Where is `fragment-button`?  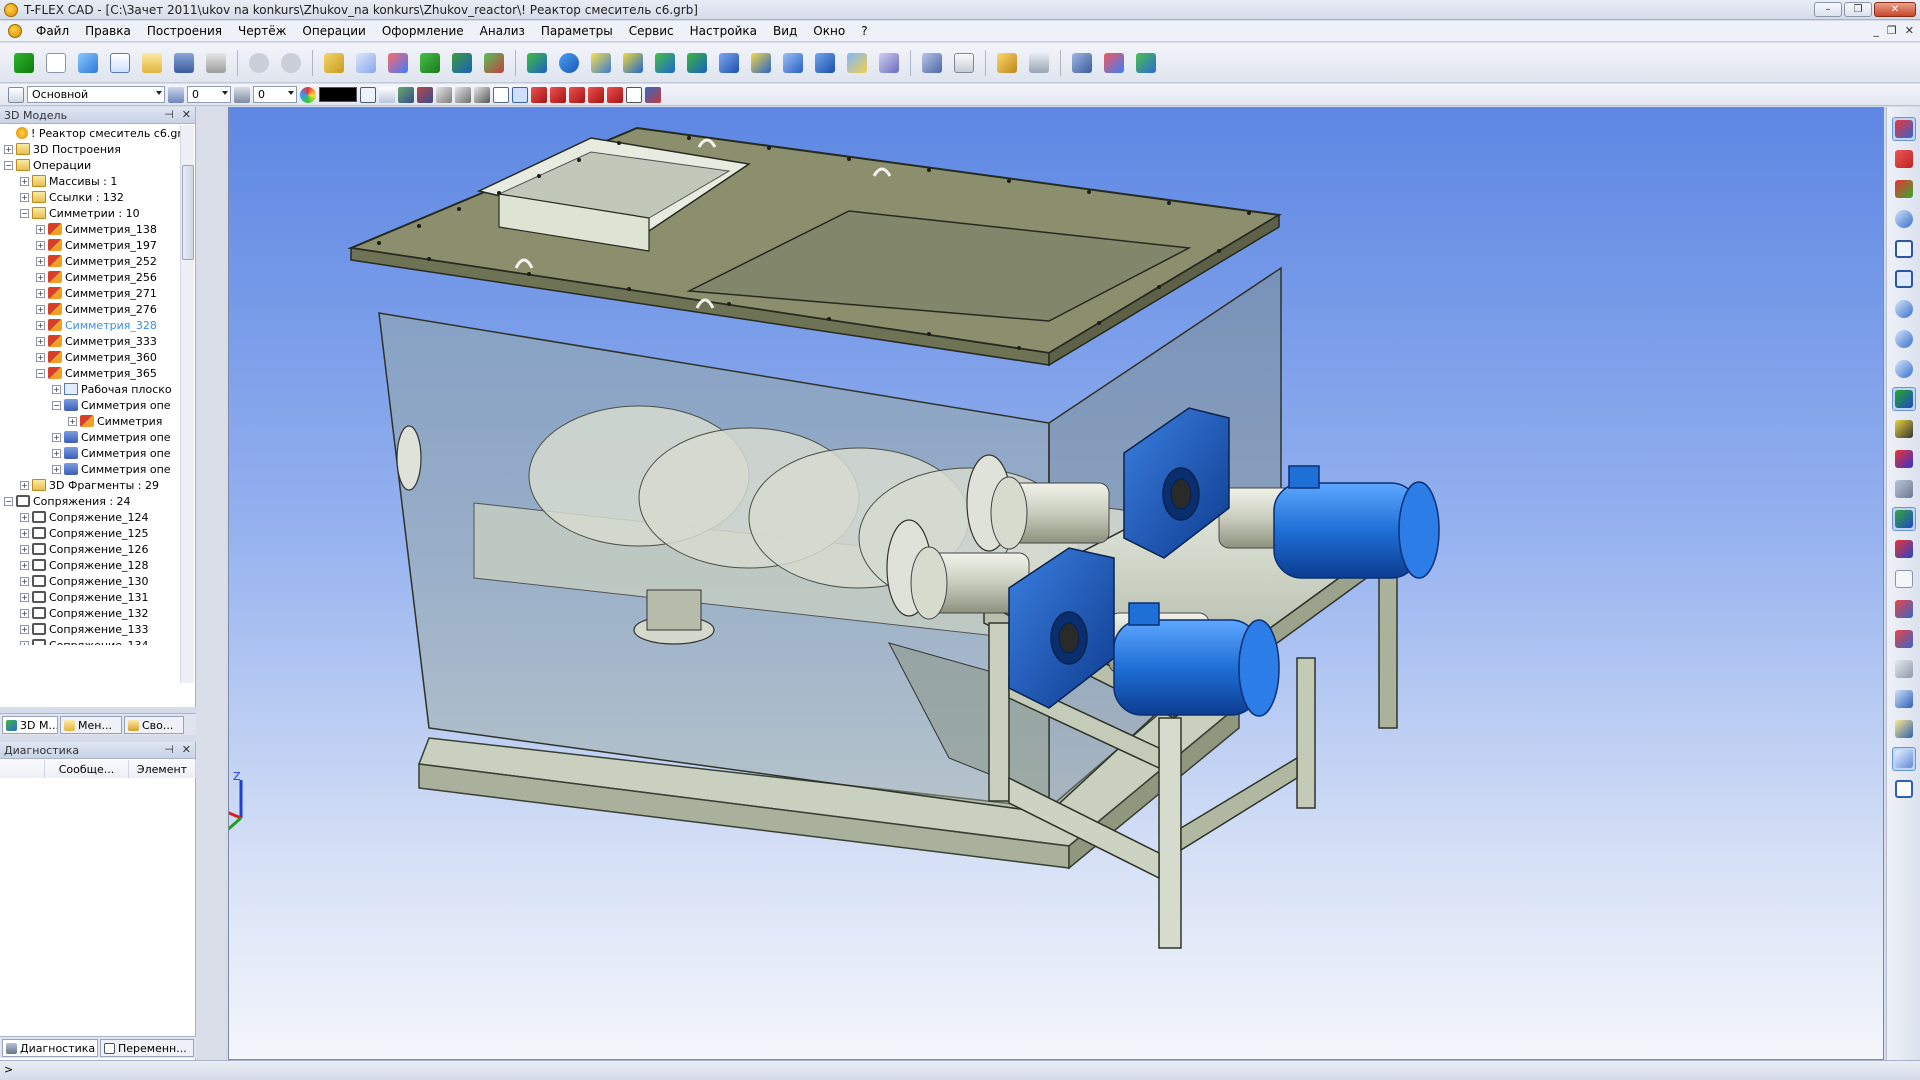
fragment-button is located at coordinates (1146, 63).